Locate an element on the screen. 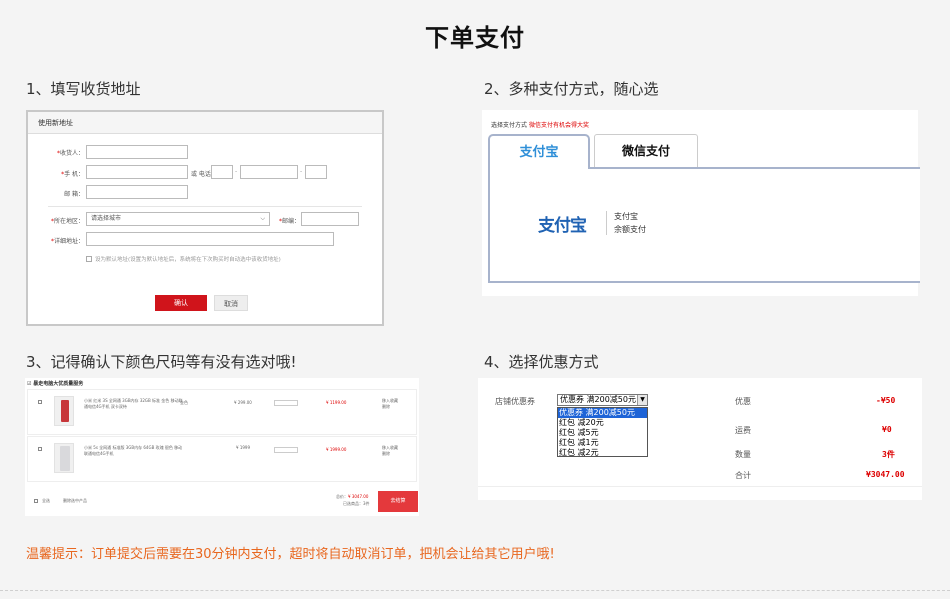 This screenshot has height=599, width=950. confirm-button: 确认 is located at coordinates (181, 303).